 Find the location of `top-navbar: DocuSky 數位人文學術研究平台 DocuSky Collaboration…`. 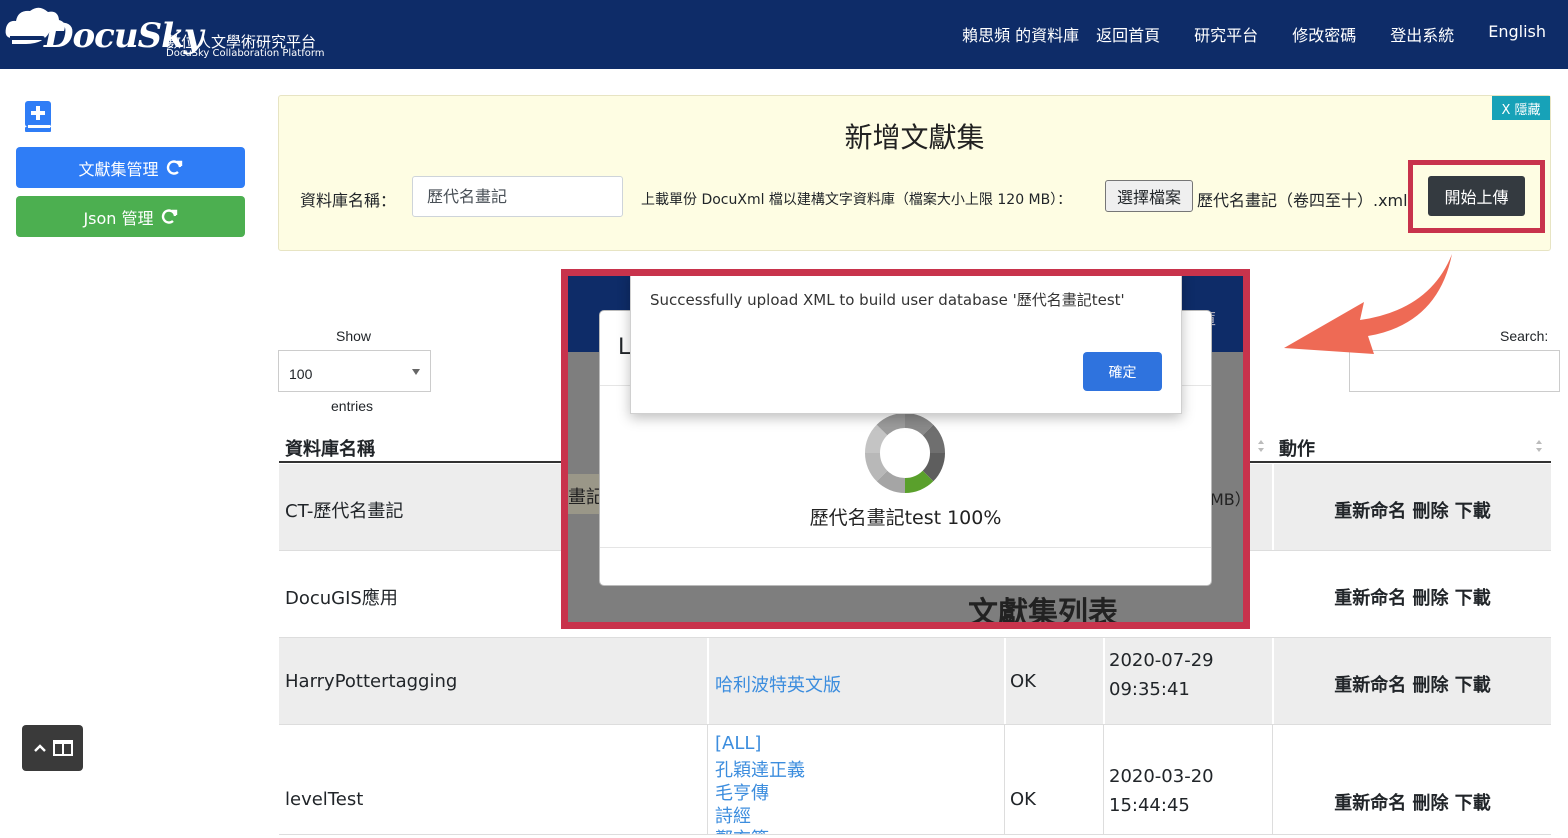

top-navbar: DocuSky 數位人文學術研究平台 DocuSky Collaboration… is located at coordinates (784, 34).